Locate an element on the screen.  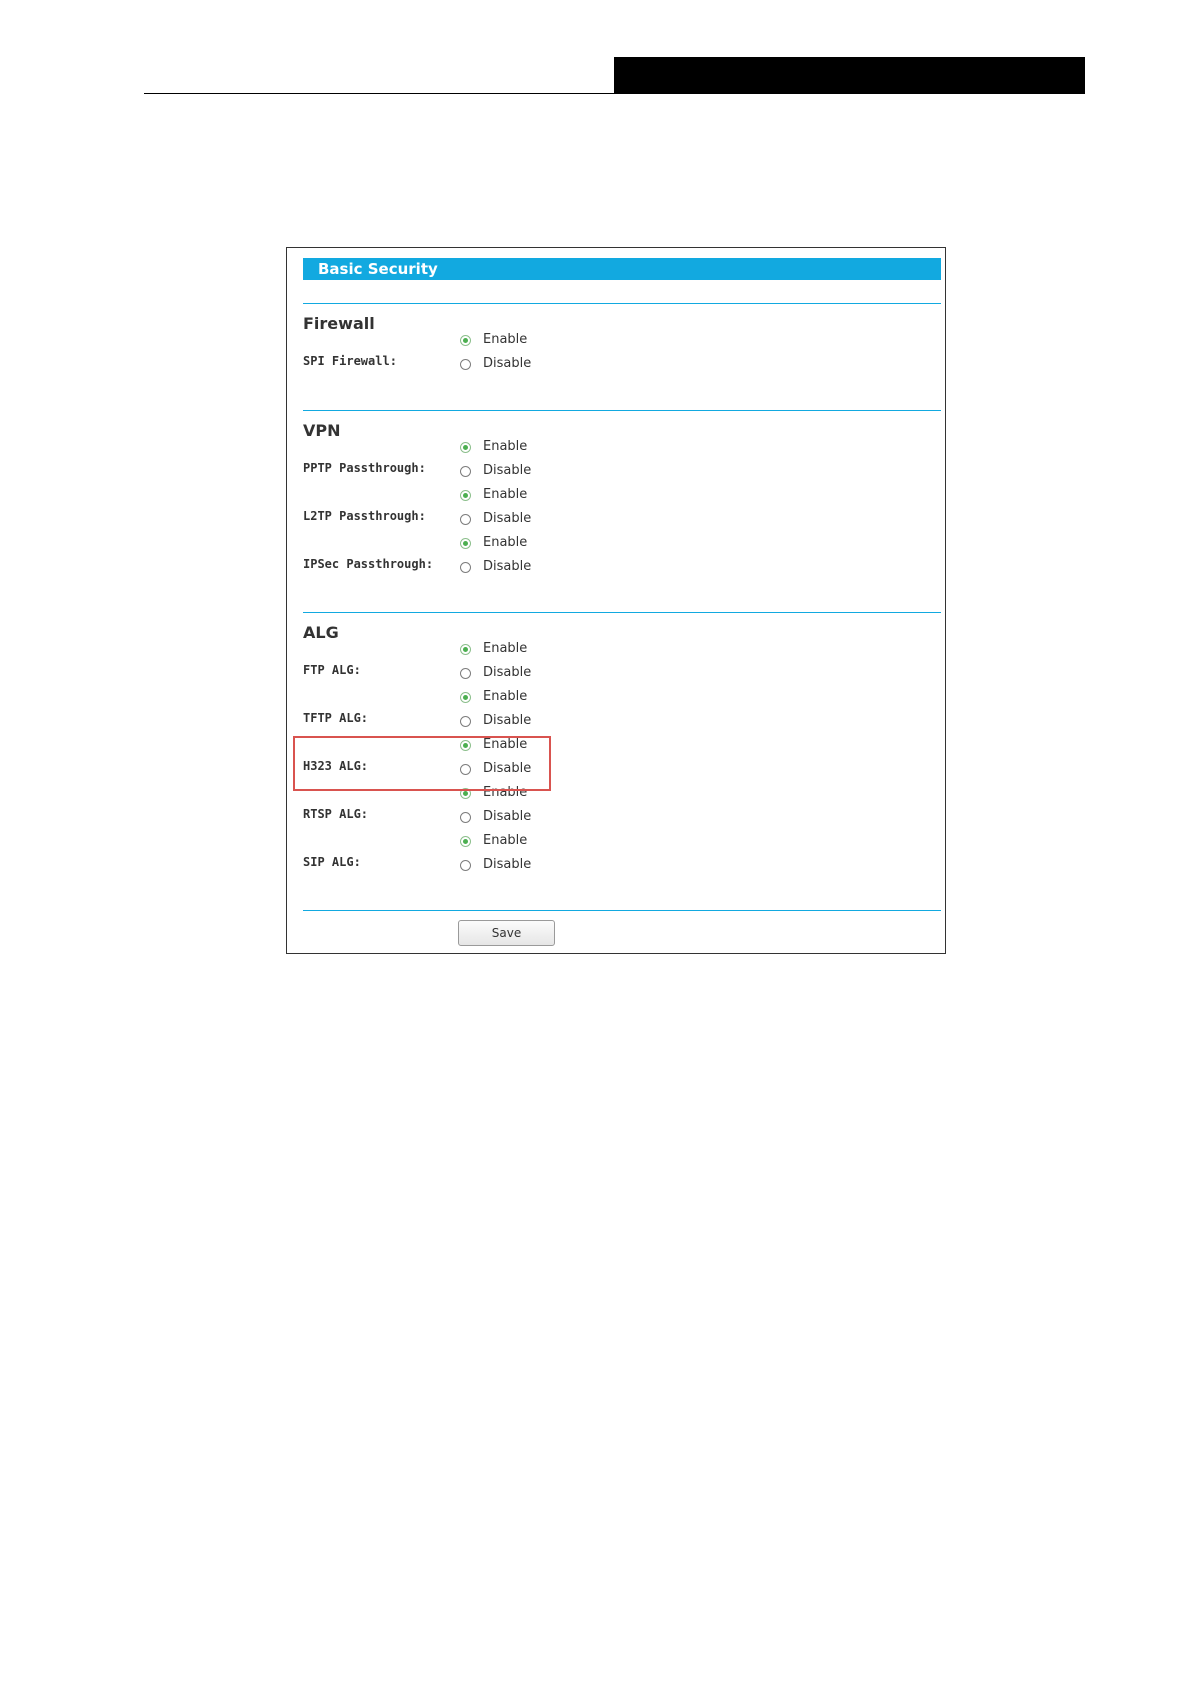
l2tp-enable-radio is located at coordinates (465, 495).